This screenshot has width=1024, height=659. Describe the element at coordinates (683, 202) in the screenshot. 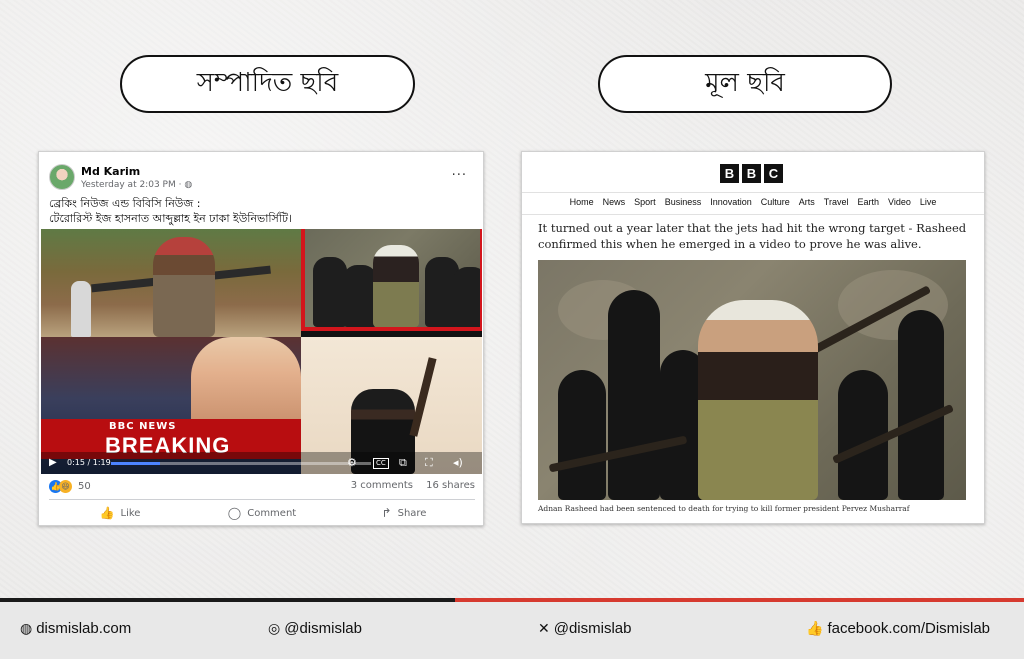

I see `nav-item-business: Business` at that location.